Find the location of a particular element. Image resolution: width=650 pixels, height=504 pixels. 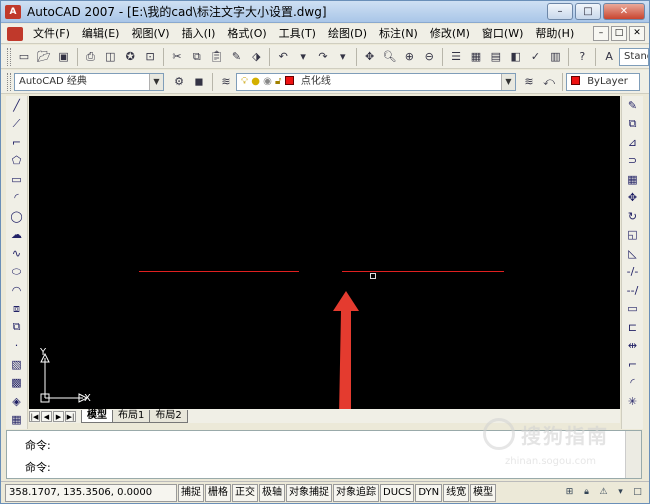

menu-edit: 编辑(E) is located at coordinates (101, 34).